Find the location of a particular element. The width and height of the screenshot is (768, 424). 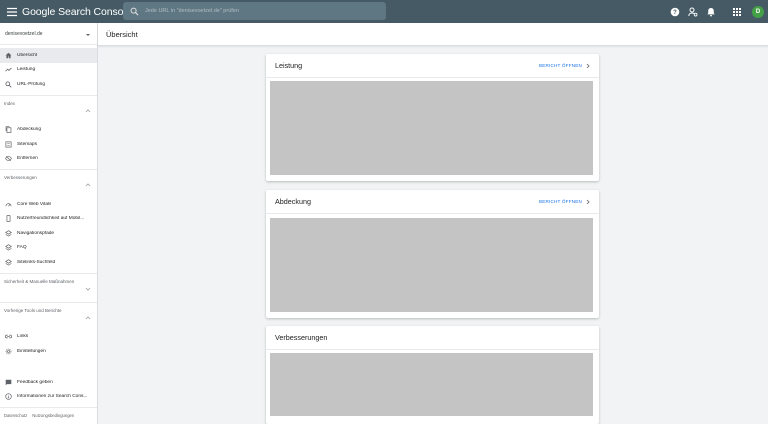

notifications-button is located at coordinates (711, 12).